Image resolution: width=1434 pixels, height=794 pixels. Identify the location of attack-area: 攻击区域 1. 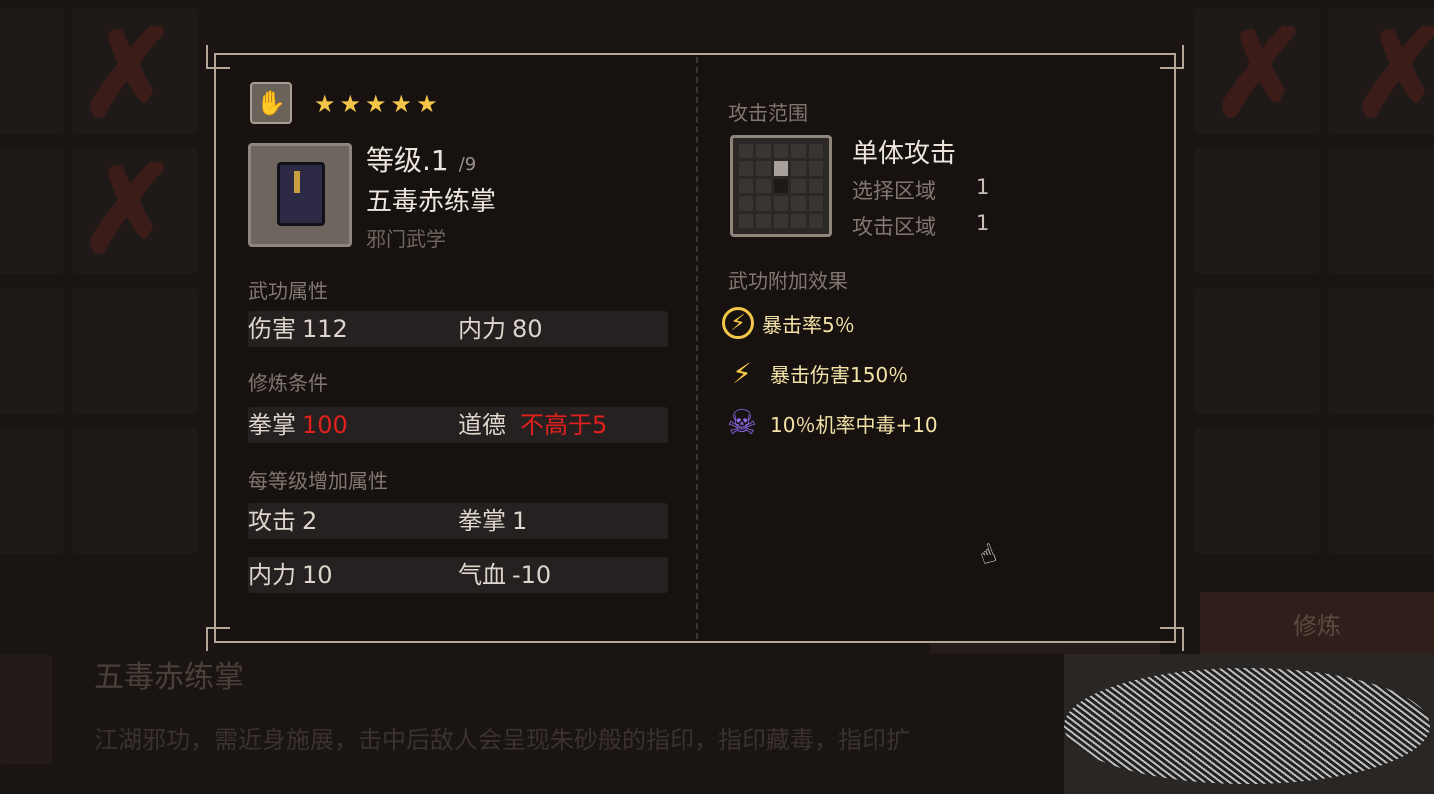
(921, 225).